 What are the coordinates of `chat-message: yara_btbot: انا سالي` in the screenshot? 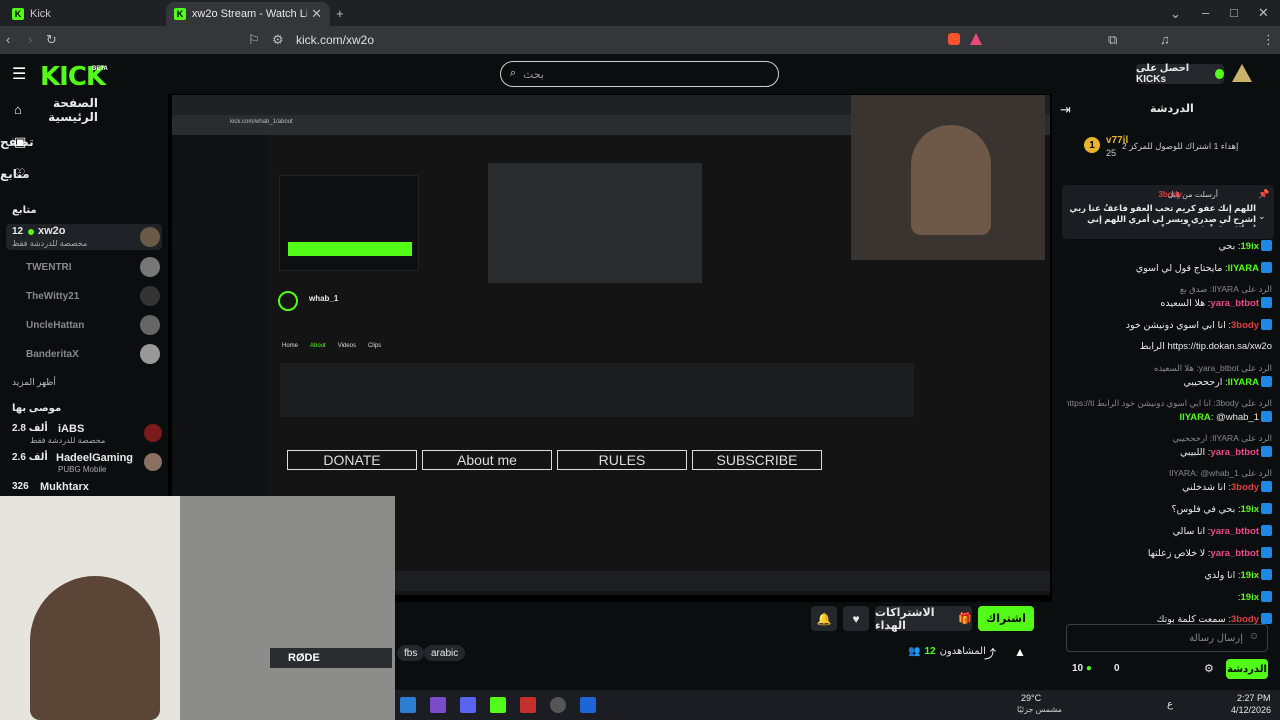 It's located at (1169, 533).